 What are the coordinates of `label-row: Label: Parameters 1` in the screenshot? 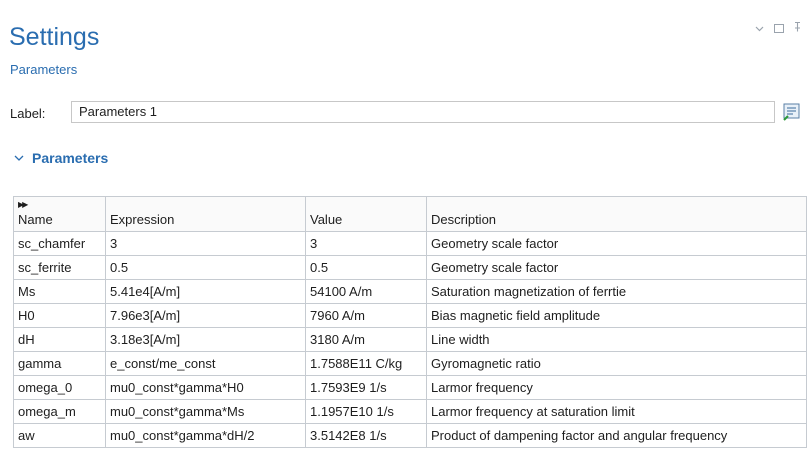 It's located at (405, 113).